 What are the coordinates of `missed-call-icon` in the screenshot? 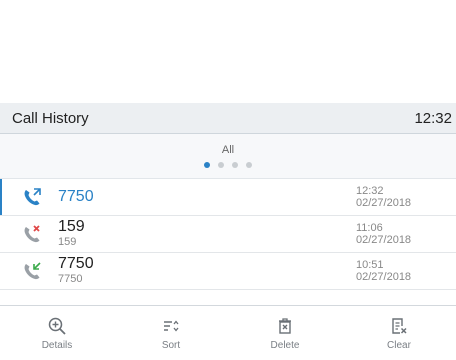 It's located at (29, 234).